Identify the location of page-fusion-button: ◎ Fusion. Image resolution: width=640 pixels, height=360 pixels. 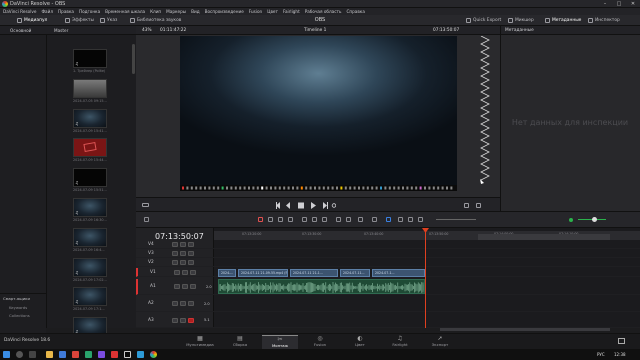
(320, 342).